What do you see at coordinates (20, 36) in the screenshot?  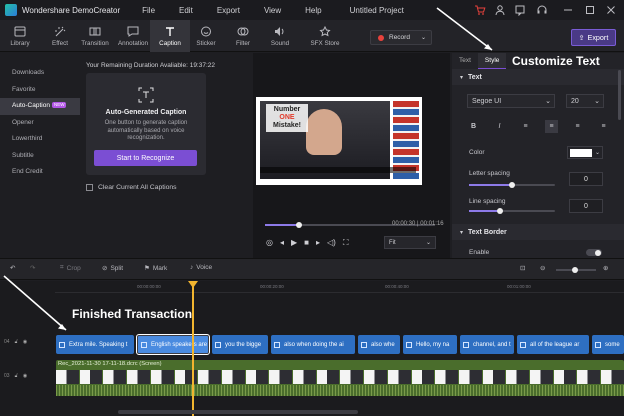 I see `tool-library: Library` at bounding box center [20, 36].